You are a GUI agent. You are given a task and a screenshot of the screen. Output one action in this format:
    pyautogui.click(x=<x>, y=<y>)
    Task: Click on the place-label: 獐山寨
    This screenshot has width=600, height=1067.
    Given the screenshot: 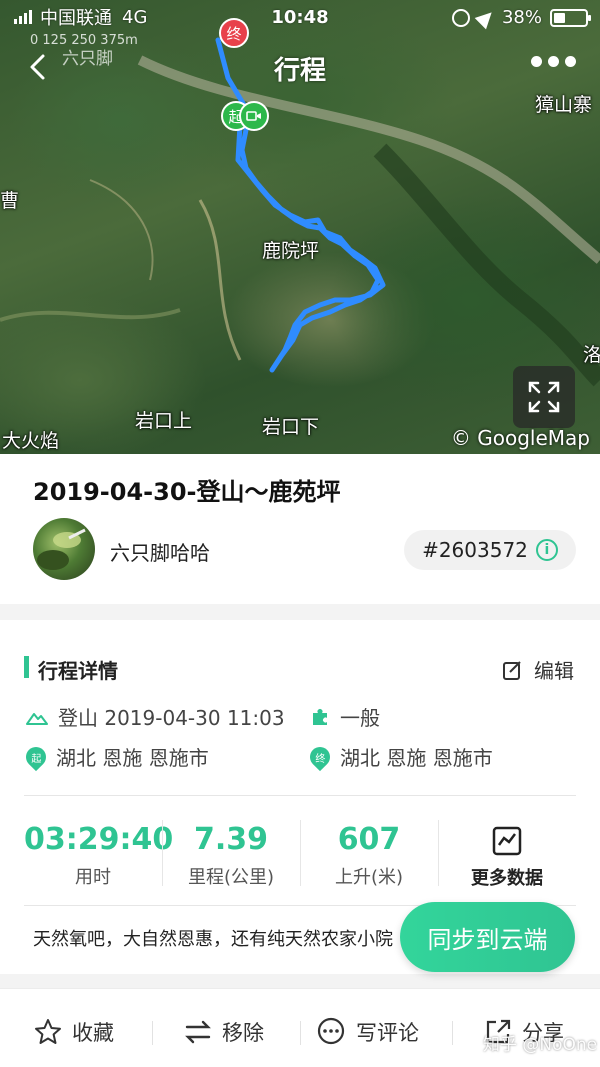 What is the action you would take?
    pyautogui.click(x=564, y=105)
    